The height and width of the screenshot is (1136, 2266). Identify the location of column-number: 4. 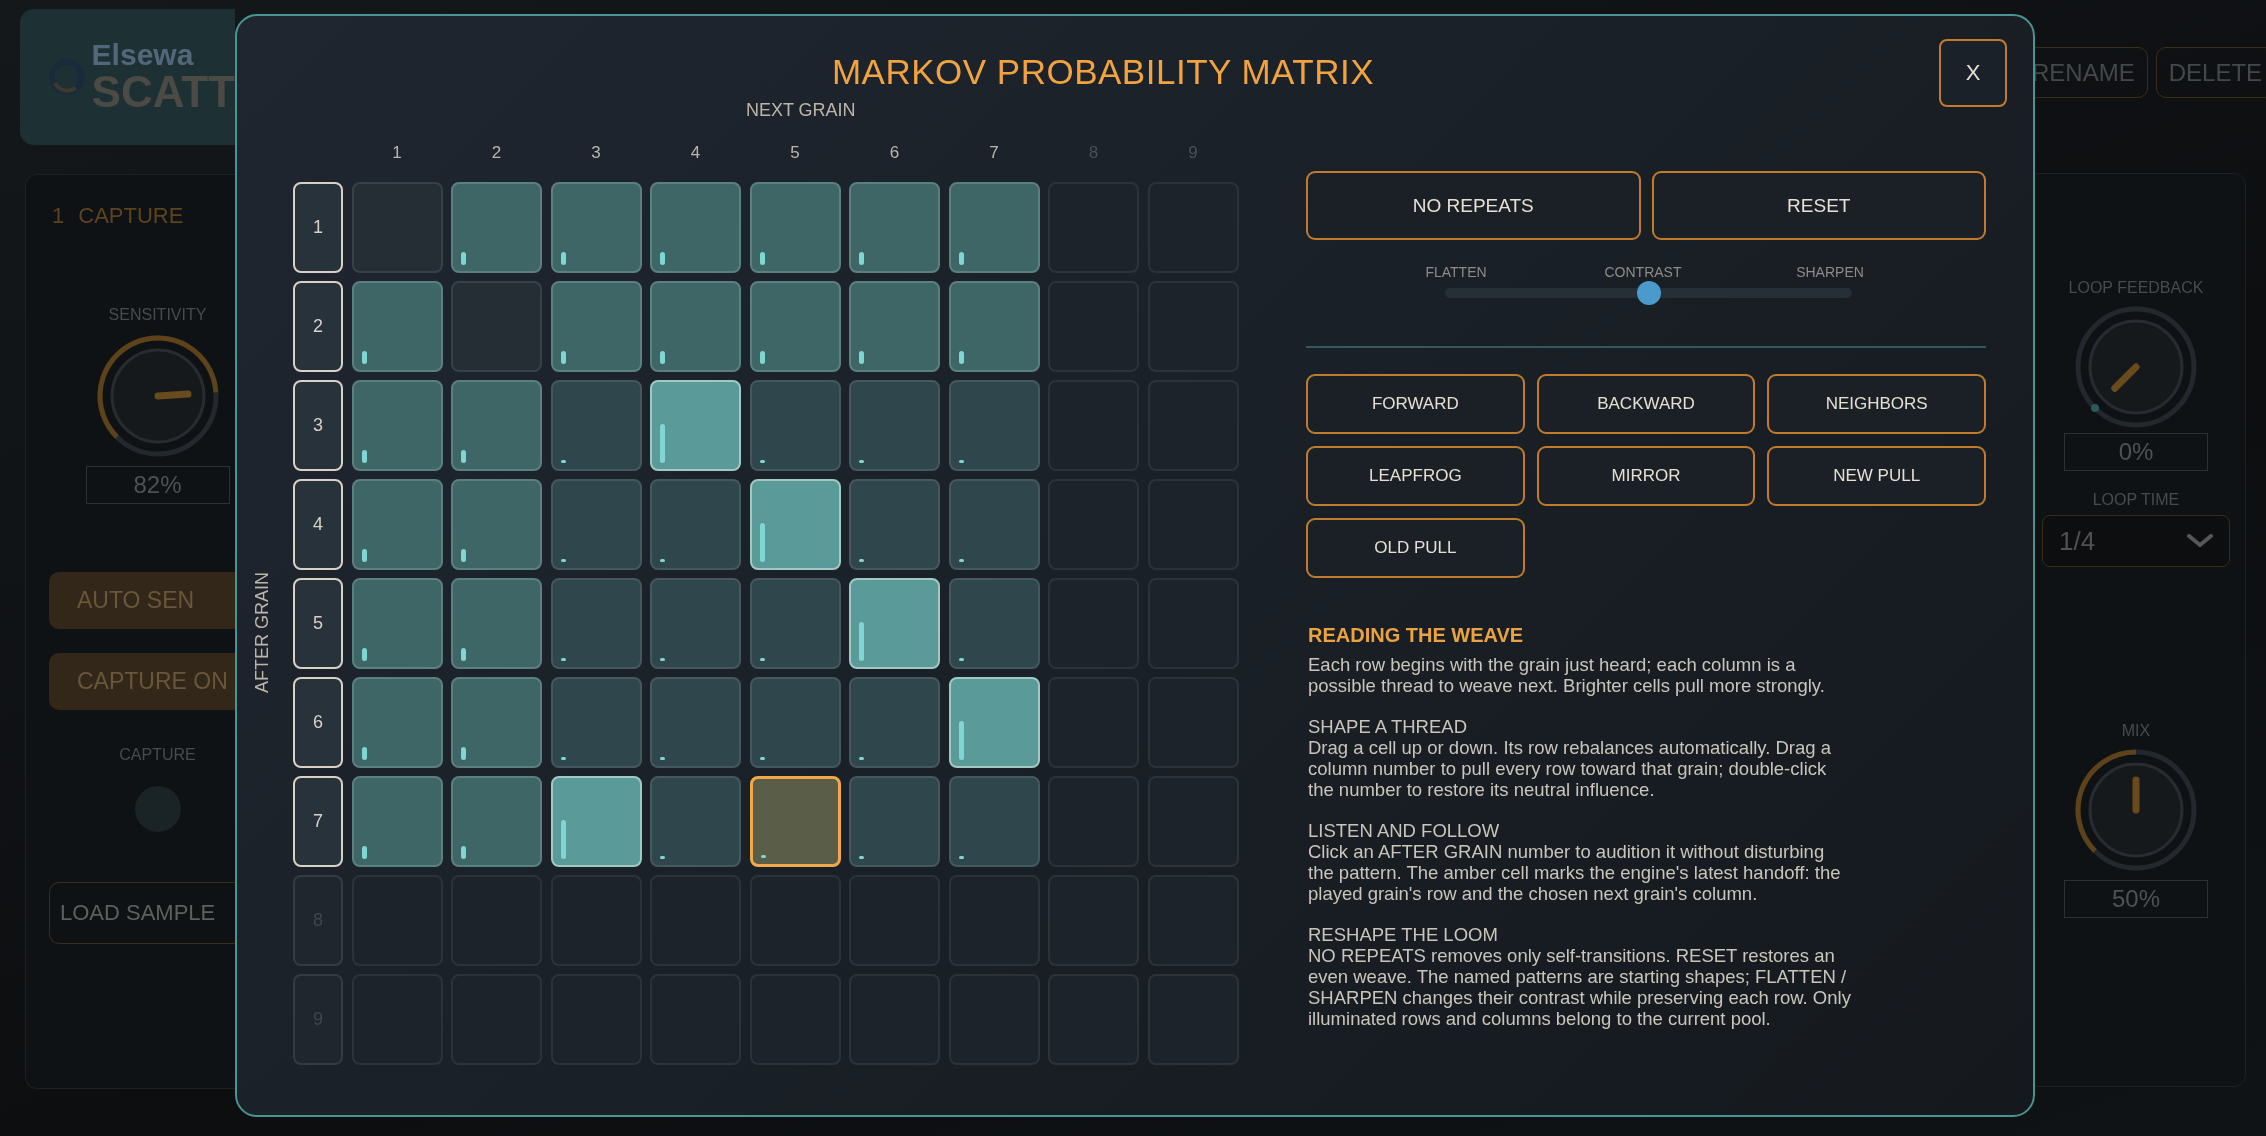
(695, 153).